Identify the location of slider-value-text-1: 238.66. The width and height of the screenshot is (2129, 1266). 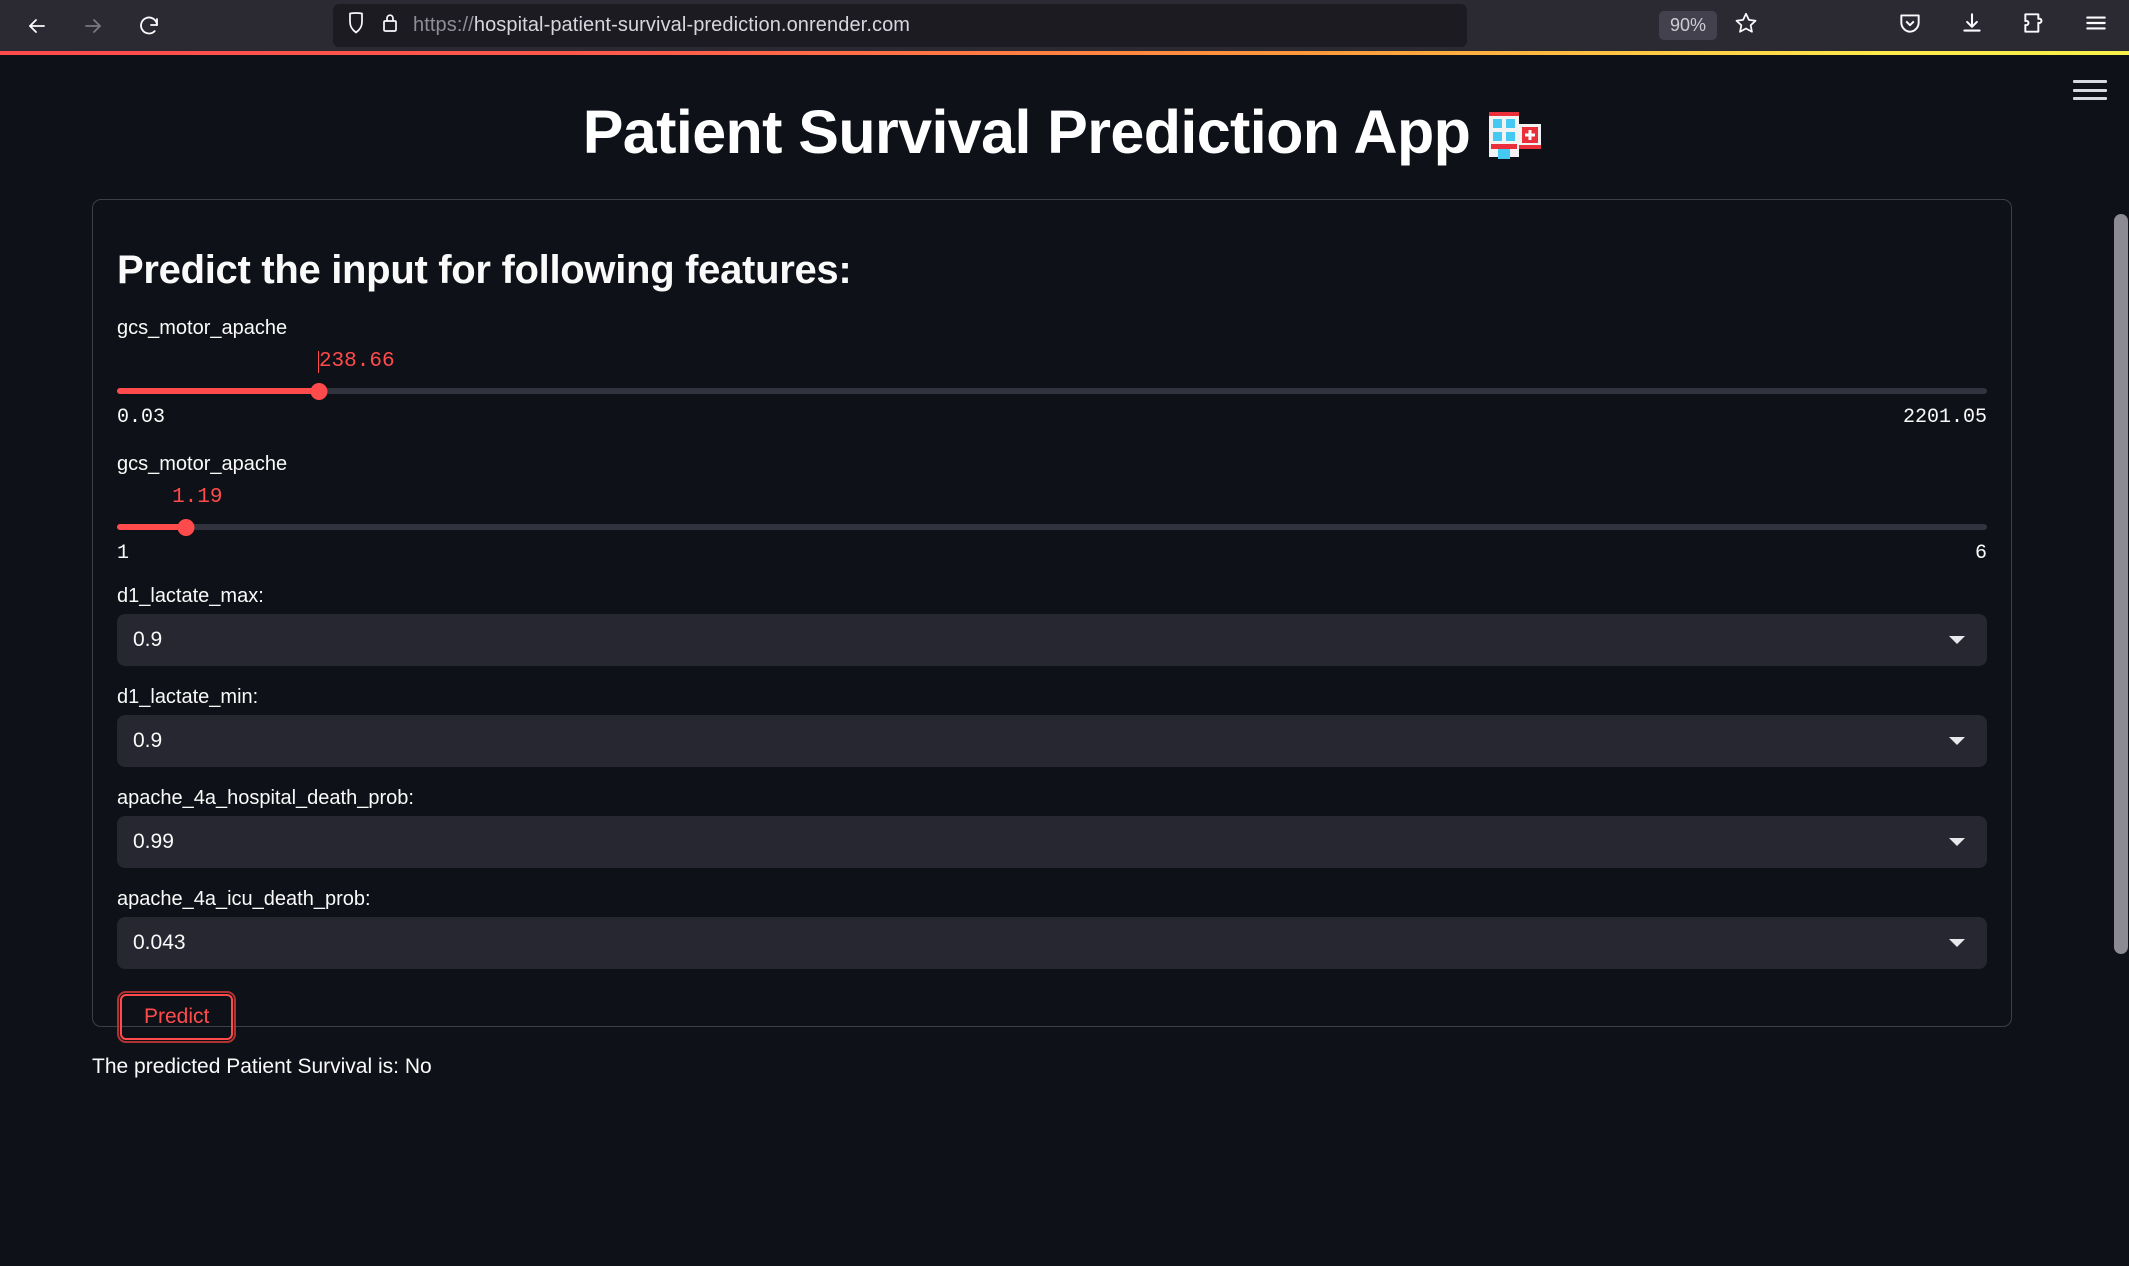
(356, 361).